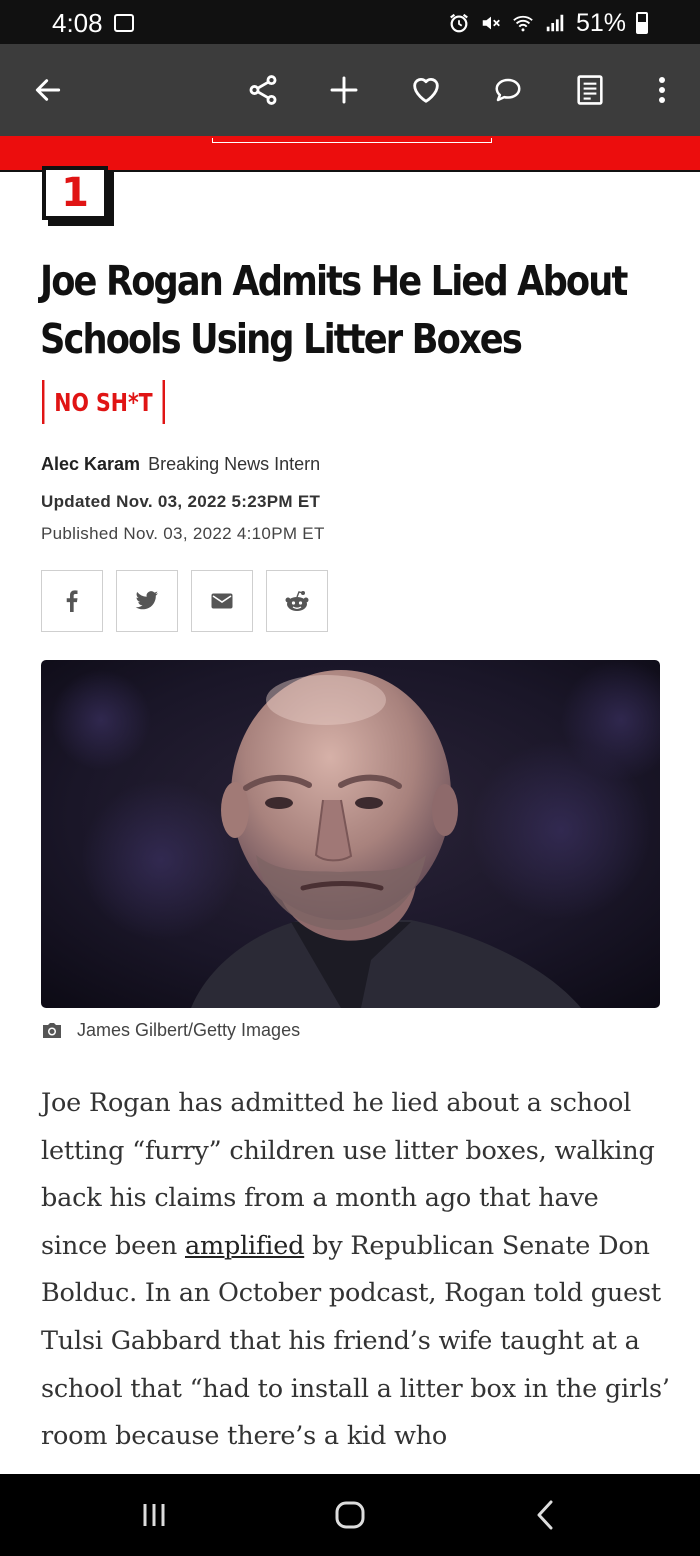 Image resolution: width=700 pixels, height=1556 pixels. What do you see at coordinates (183, 533) in the screenshot?
I see `published-timestamp: Published Nov. 03, 2022 4:10PM ET` at bounding box center [183, 533].